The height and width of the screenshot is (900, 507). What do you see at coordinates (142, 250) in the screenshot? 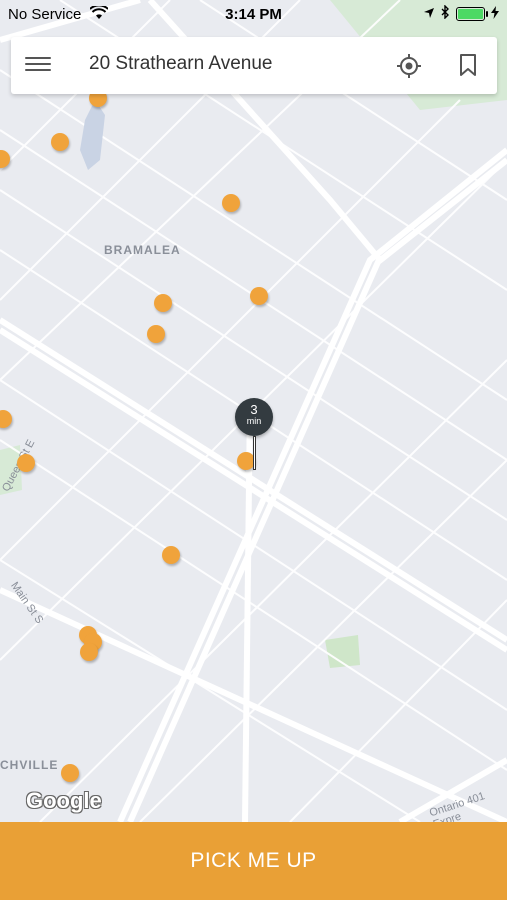
I see `area-label-bramalea: BRAMALEA` at bounding box center [142, 250].